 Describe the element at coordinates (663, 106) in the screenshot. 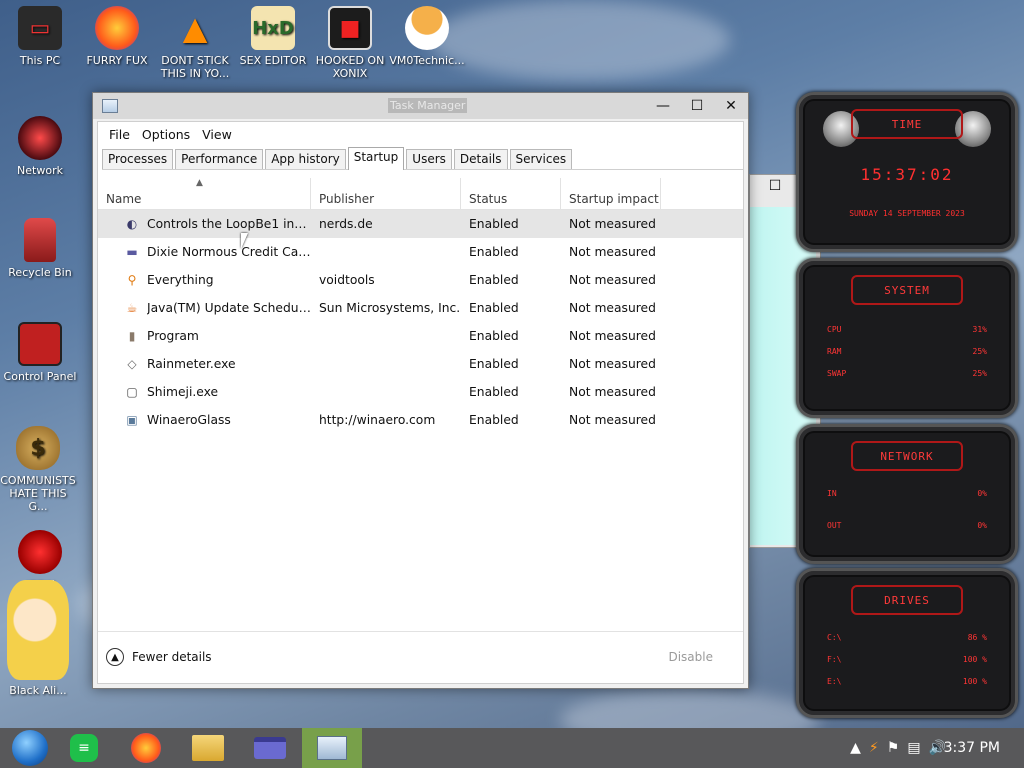

I see `minimize-button: —` at that location.